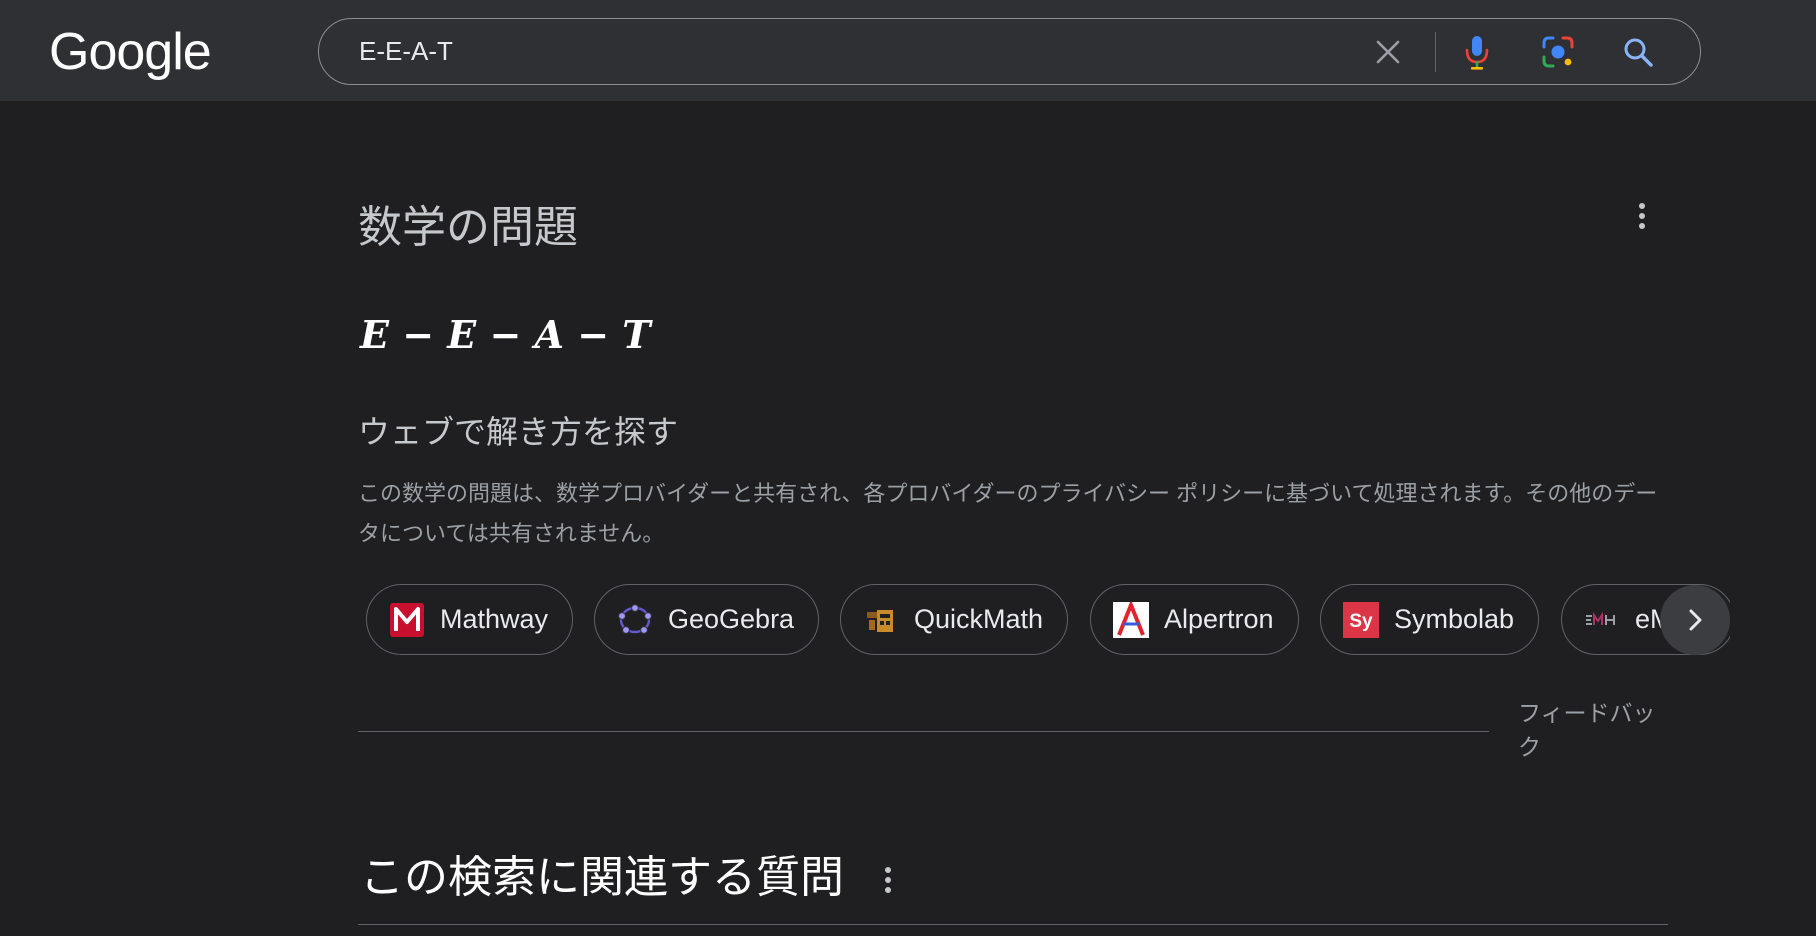 The height and width of the screenshot is (936, 1816). What do you see at coordinates (518, 432) in the screenshot?
I see `solve-on-web-heading: ウェブで解き方を探す` at bounding box center [518, 432].